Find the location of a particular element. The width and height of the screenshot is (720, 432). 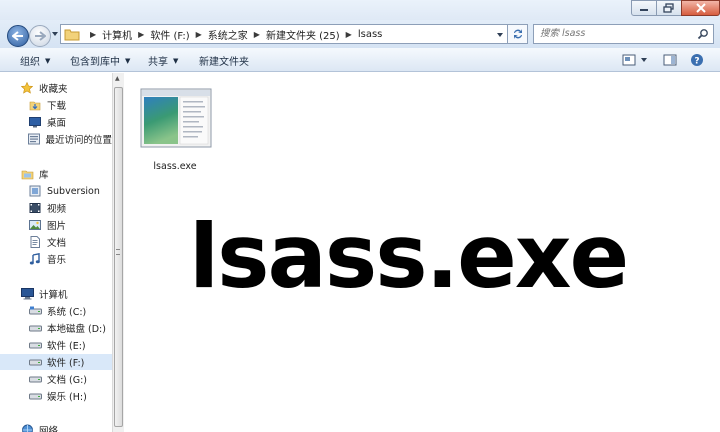

view-icon is located at coordinates (629, 60).